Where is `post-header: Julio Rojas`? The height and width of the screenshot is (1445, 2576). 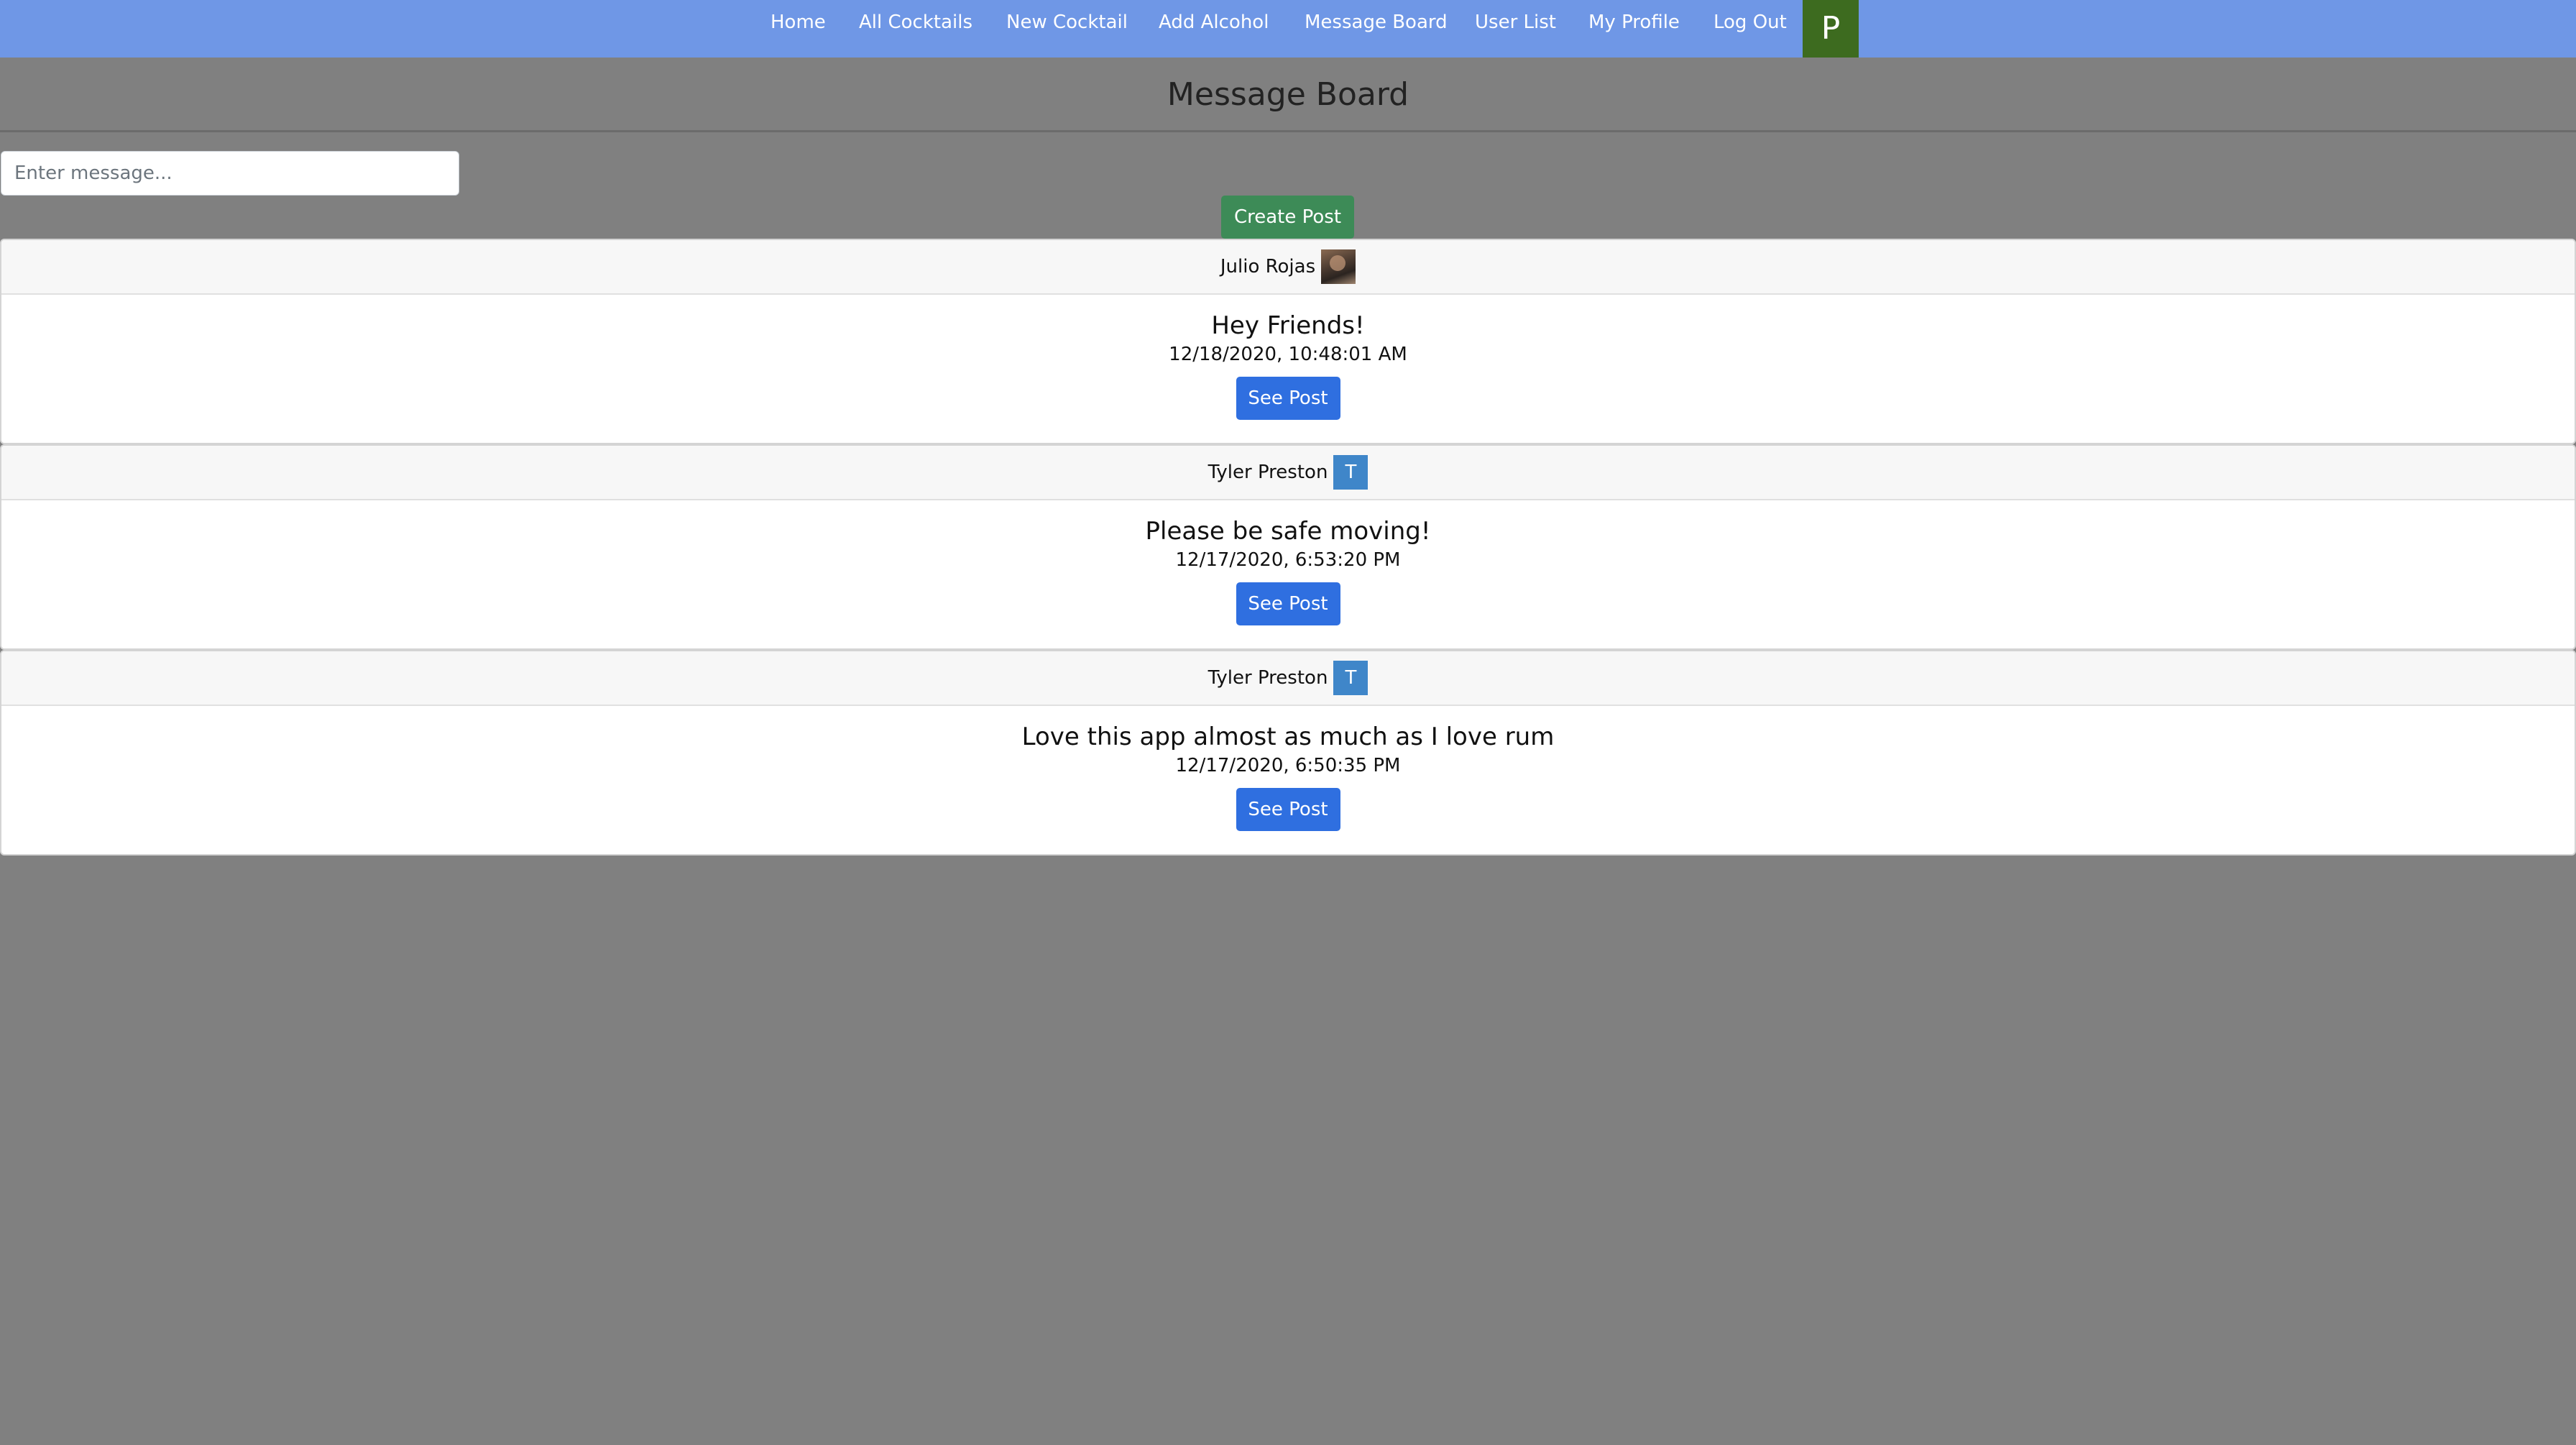 post-header: Julio Rojas is located at coordinates (1288, 267).